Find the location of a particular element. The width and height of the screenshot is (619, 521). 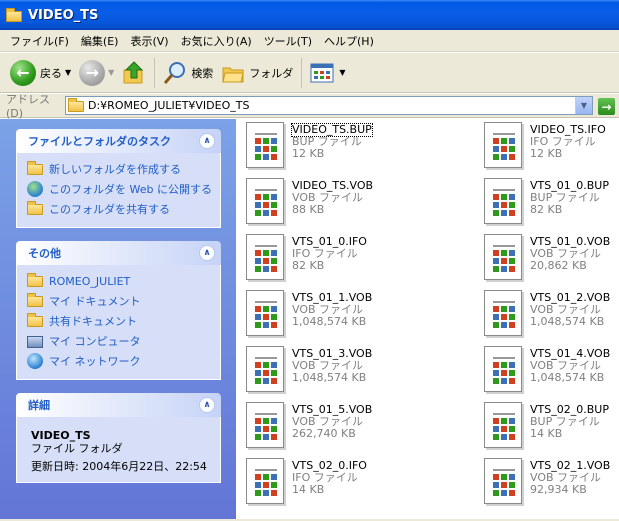

menu-edit: 編集(E) is located at coordinates (100, 41).